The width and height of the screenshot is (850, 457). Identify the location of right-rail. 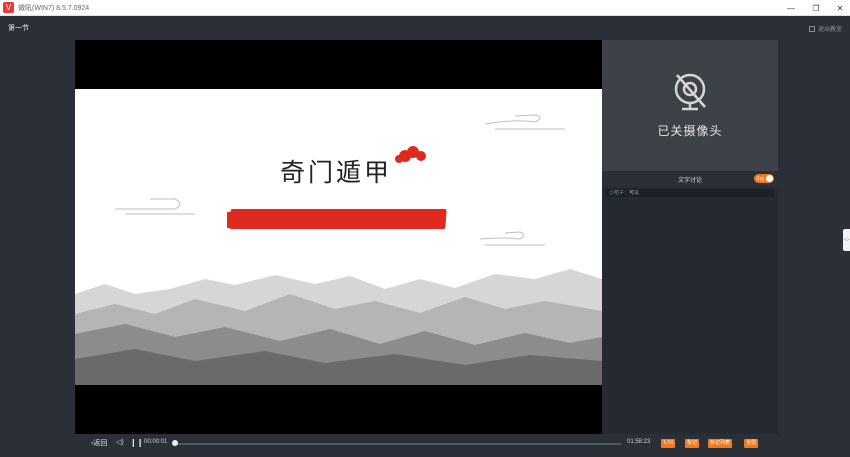
(814, 237).